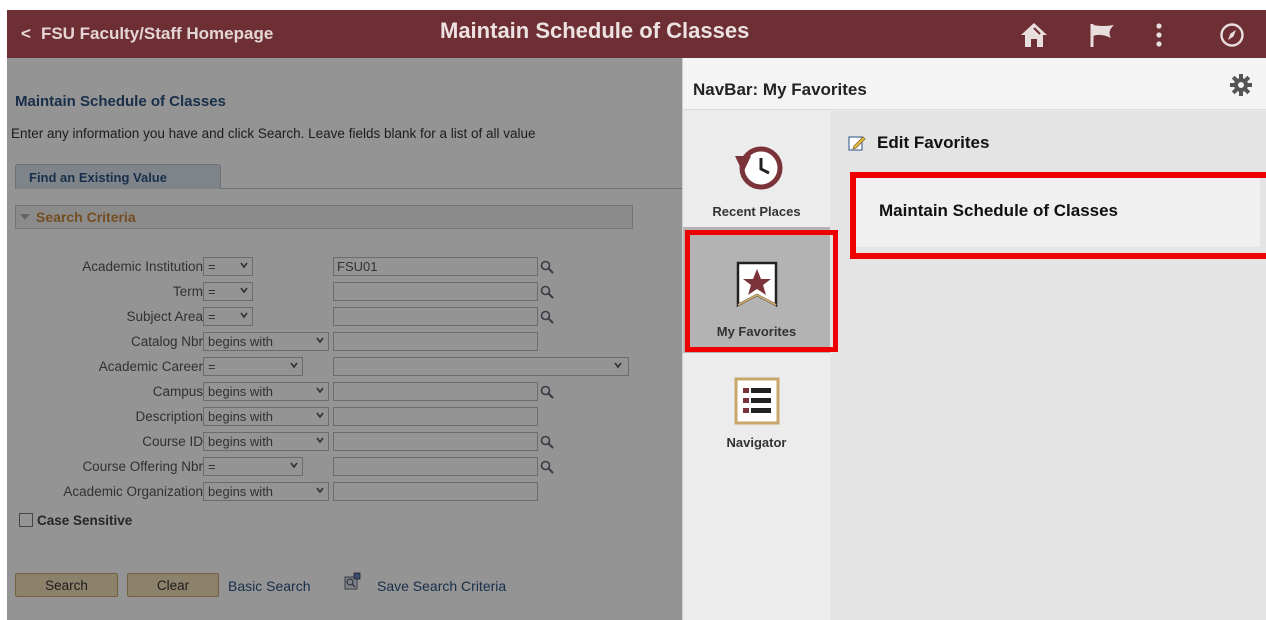  Describe the element at coordinates (1103, 35) in the screenshot. I see `flag-icon` at that location.